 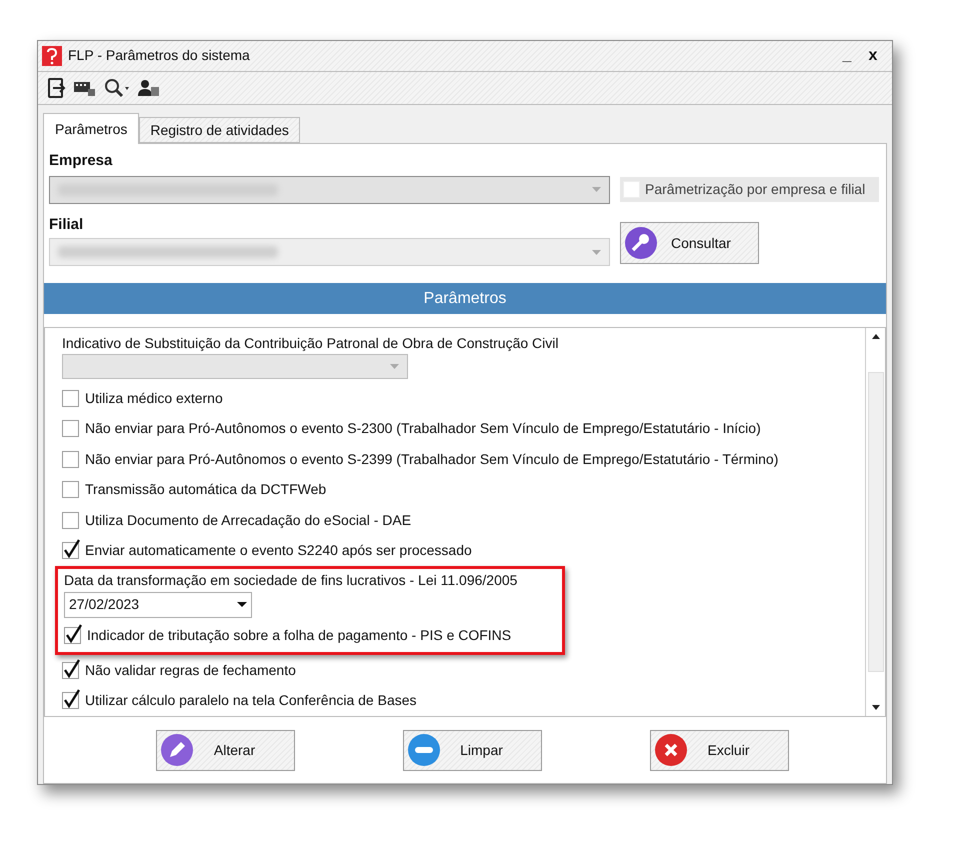 I want to click on checkbox-option: Utilizar cálculo paralelo na tela Conferência de Bases, so click(x=463, y=701).